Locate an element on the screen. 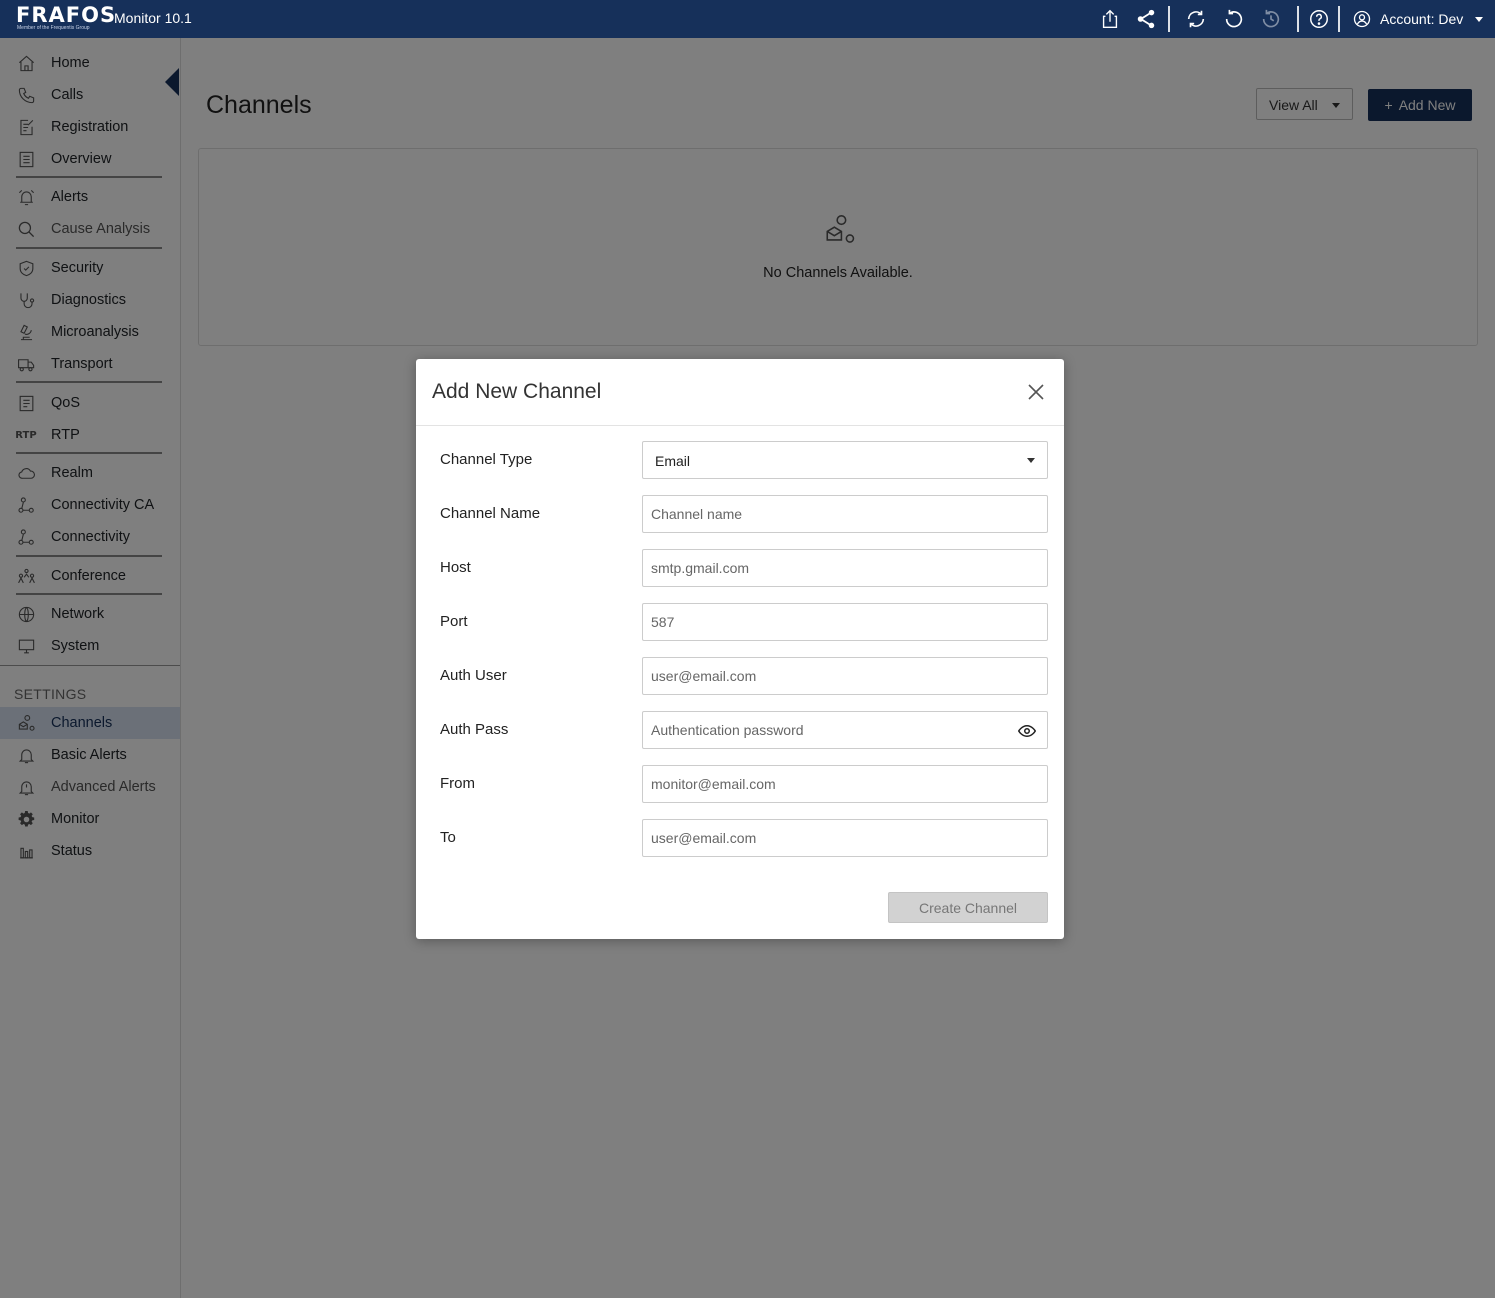  logo-subtext: Member of the Frequentis Group is located at coordinates (53, 28).